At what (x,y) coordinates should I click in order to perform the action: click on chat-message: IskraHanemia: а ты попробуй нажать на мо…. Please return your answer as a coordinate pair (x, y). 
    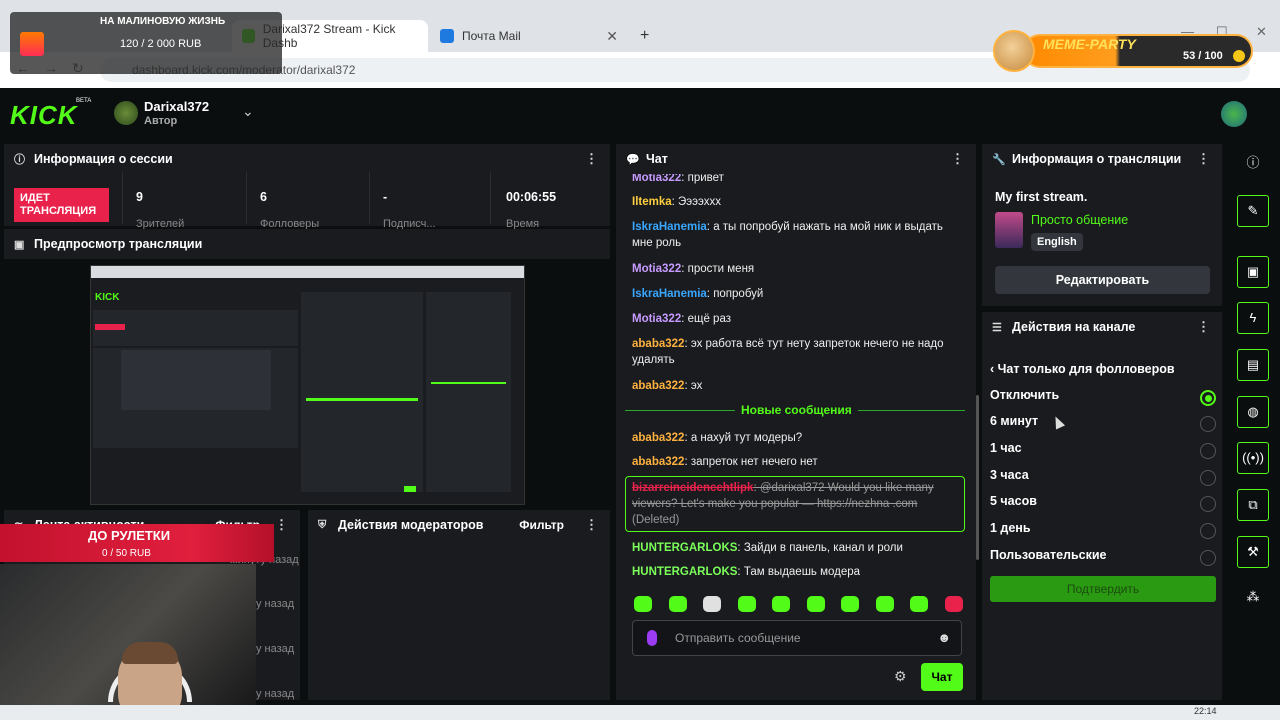
    Looking at the image, I should click on (797, 235).